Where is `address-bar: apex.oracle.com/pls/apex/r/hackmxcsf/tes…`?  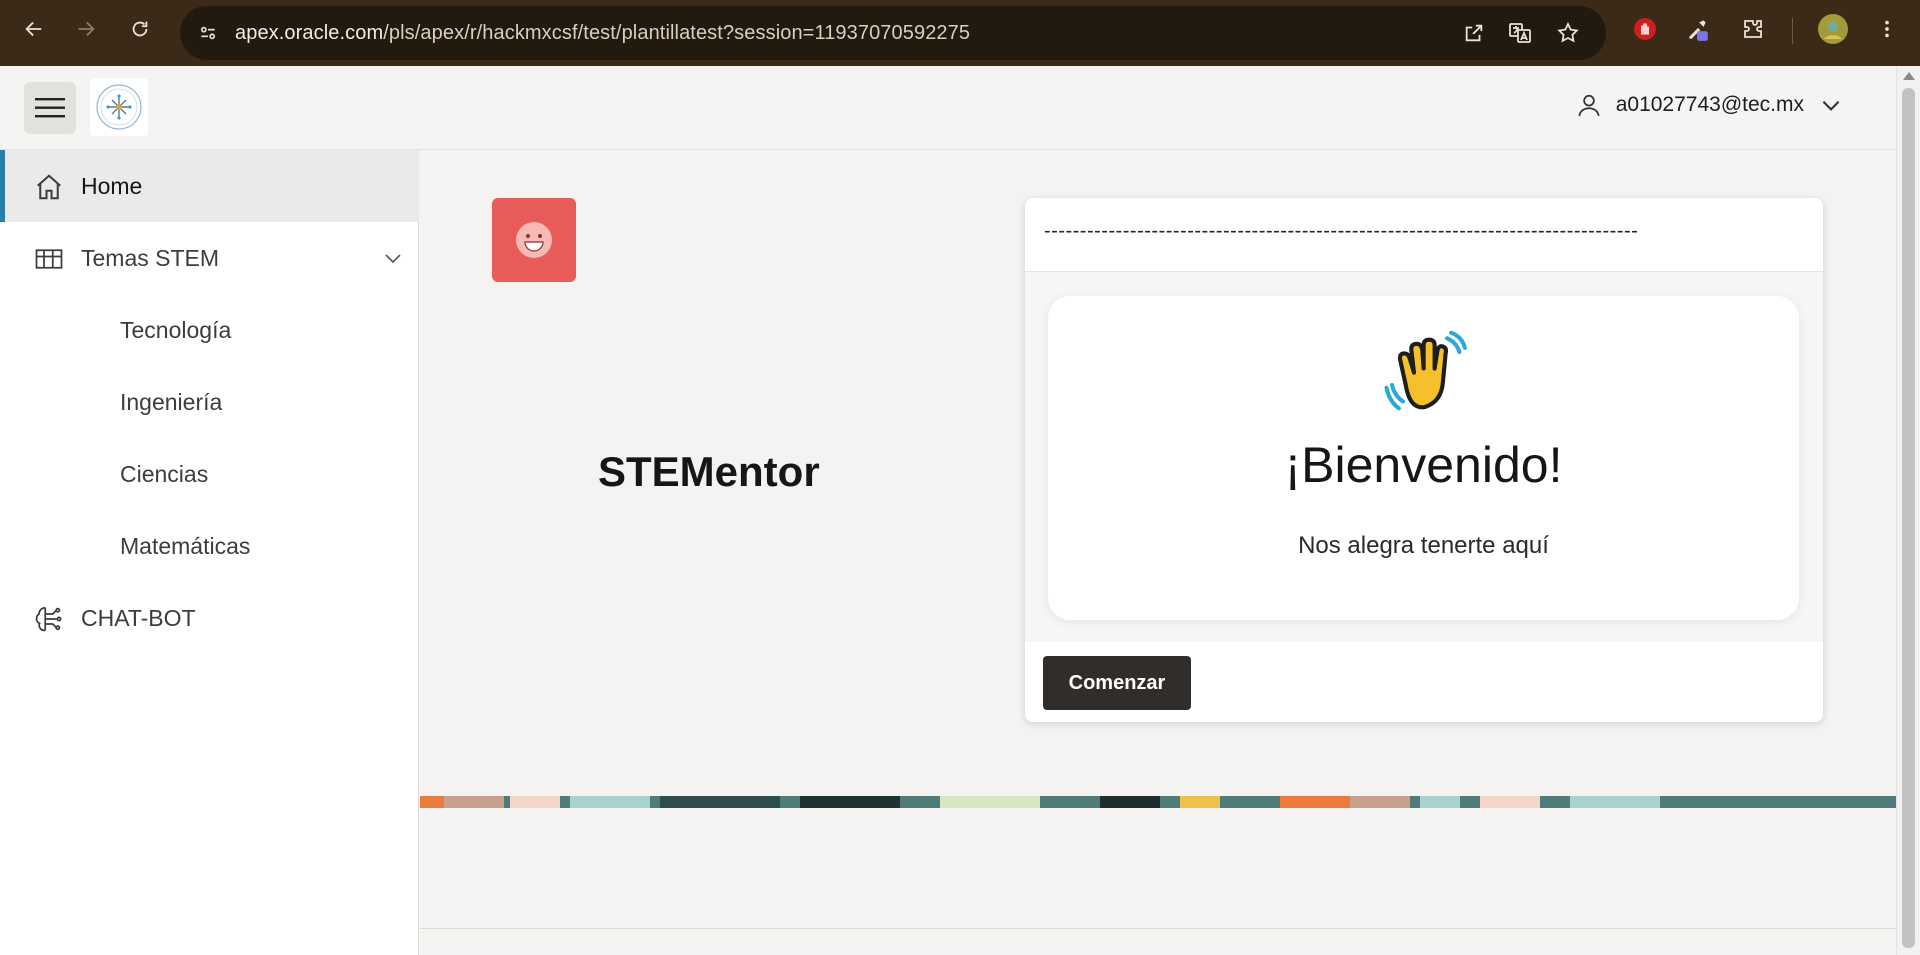
address-bar: apex.oracle.com/pls/apex/r/hackmxcsf/tes… is located at coordinates (893, 33).